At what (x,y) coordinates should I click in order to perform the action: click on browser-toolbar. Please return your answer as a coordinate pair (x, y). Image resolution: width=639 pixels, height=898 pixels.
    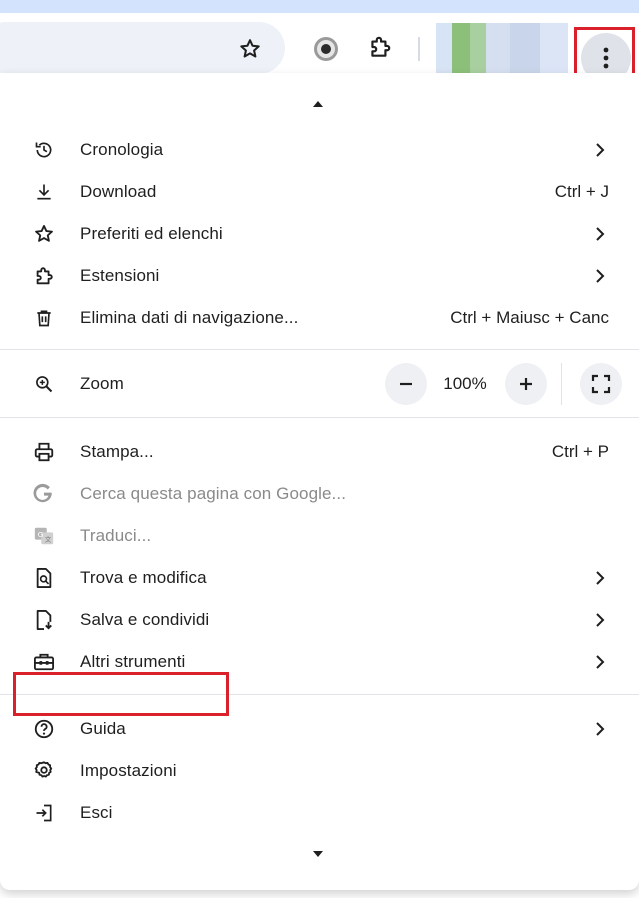
    Looking at the image, I should click on (319, 50).